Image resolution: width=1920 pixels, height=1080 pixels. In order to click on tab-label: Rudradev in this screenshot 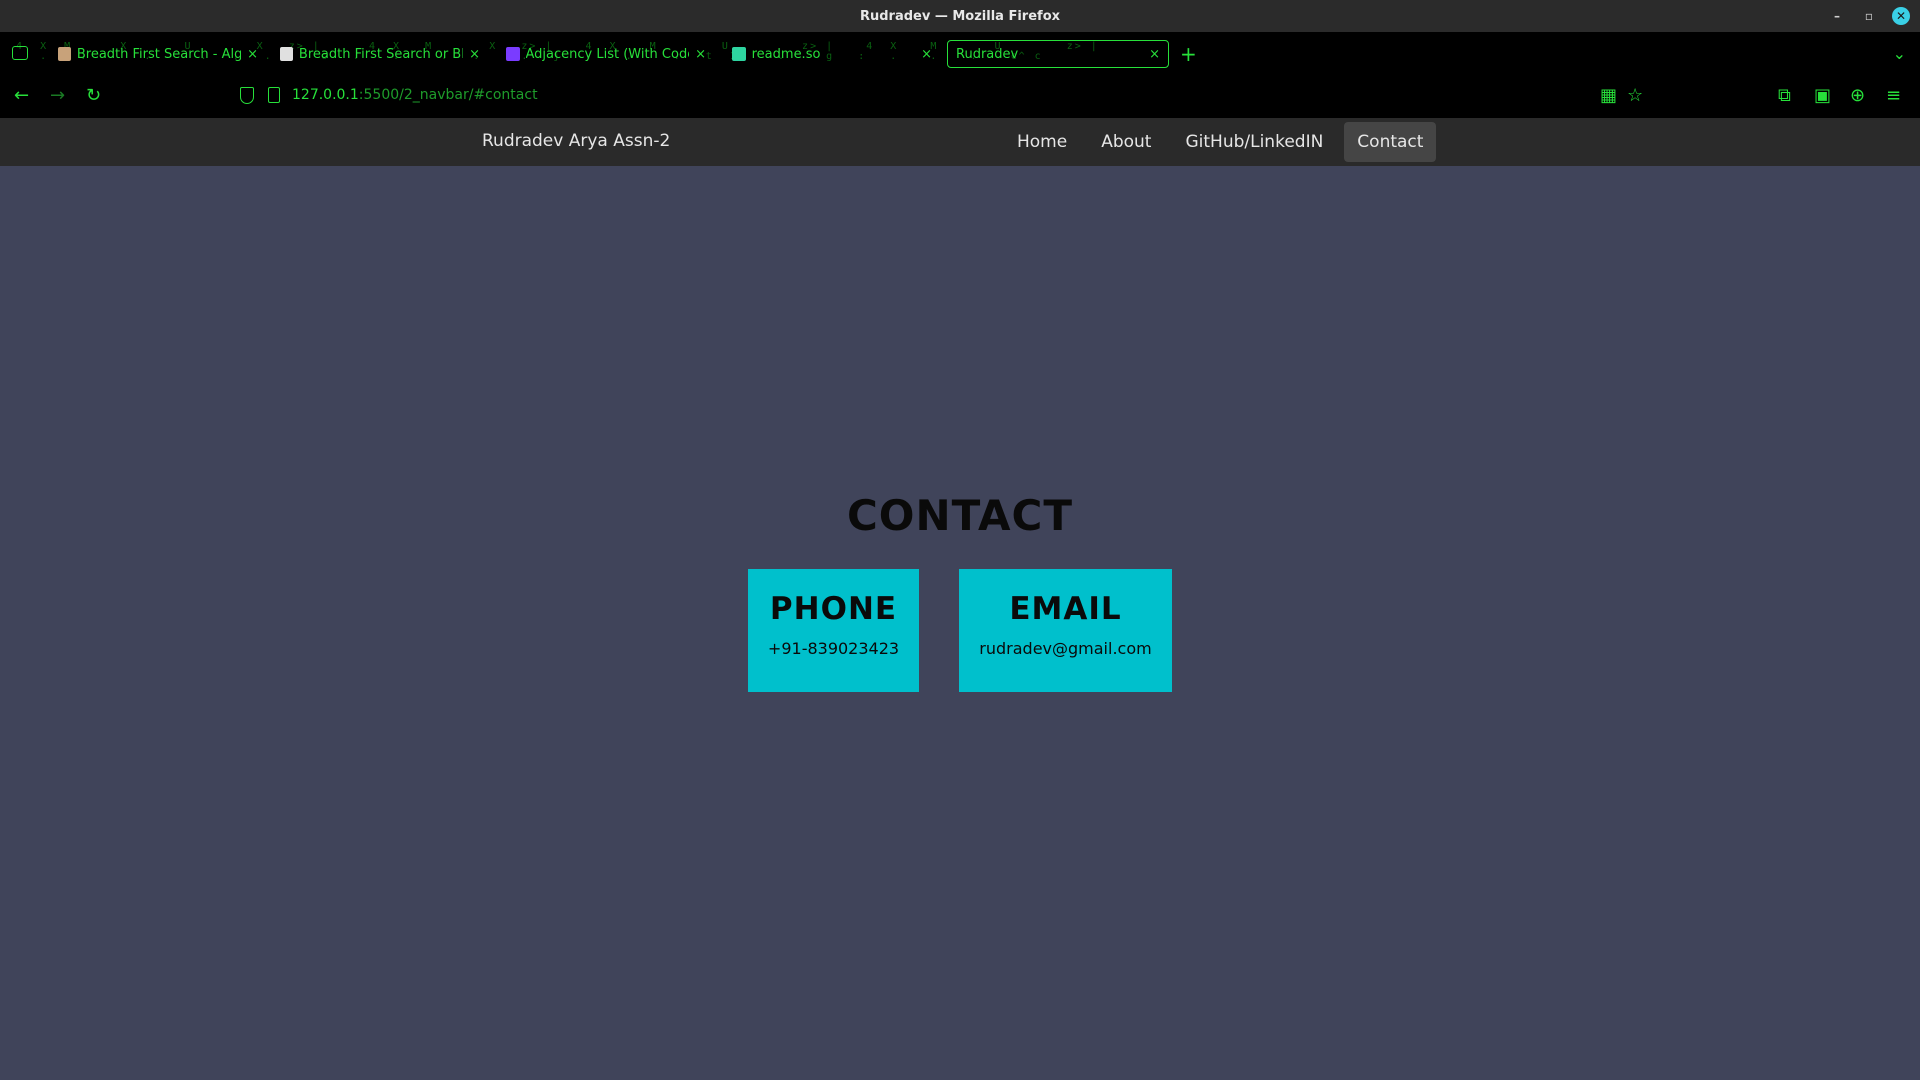, I will do `click(987, 54)`.